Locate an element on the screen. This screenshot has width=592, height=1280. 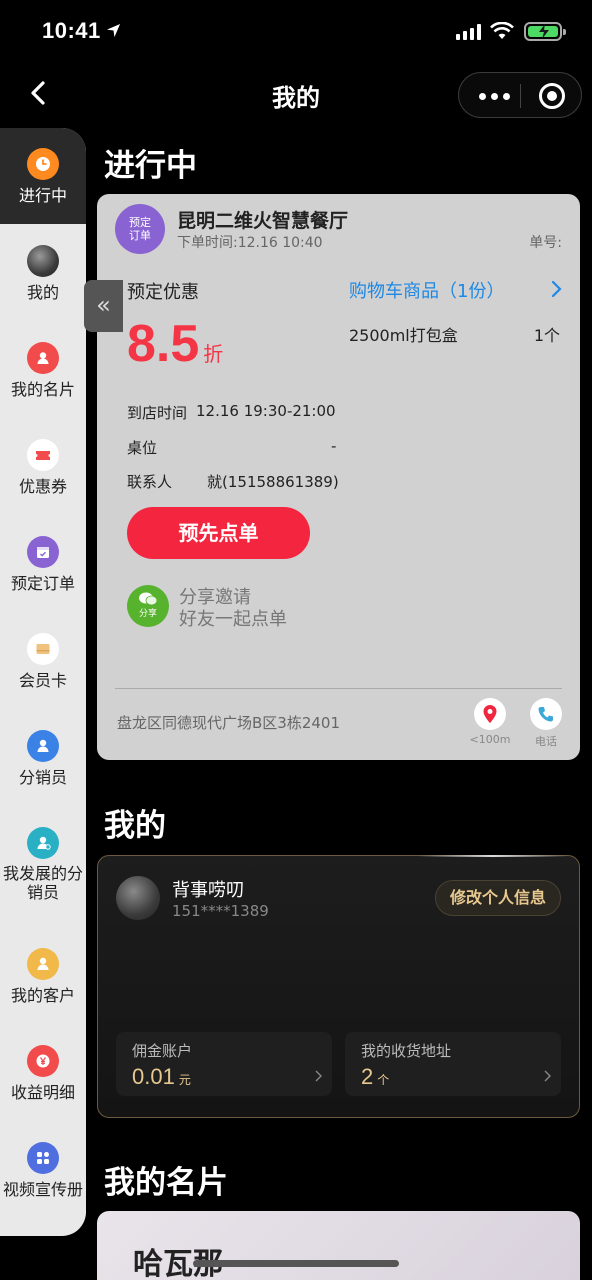
commission-account-card: 佣金账户 0.01 元 is located at coordinates (224, 1064).